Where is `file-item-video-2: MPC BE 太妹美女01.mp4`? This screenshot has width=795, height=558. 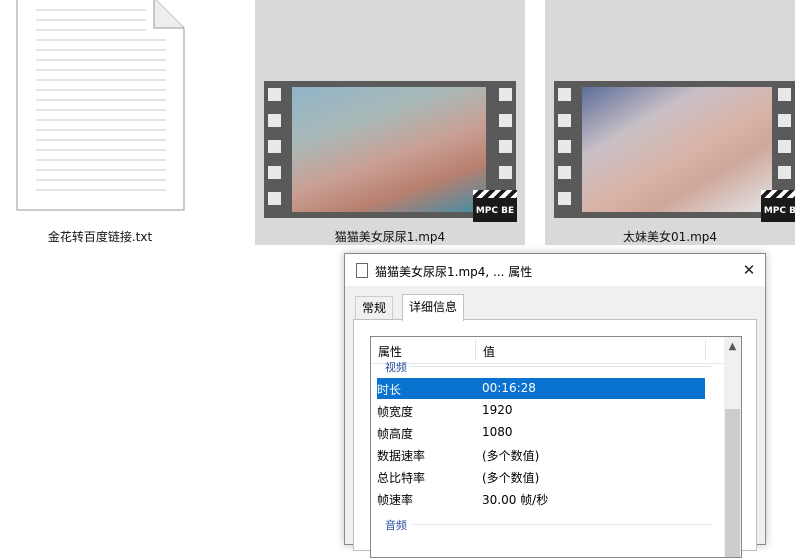 file-item-video-2: MPC BE 太妹美女01.mp4 is located at coordinates (670, 125).